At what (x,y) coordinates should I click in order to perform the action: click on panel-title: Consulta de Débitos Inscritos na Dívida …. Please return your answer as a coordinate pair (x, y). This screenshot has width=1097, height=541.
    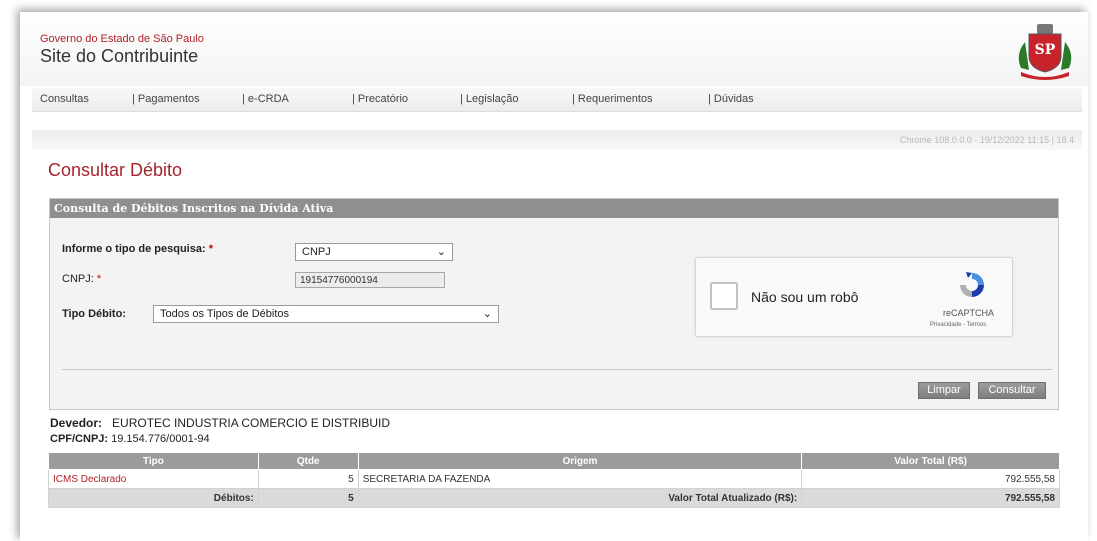
    Looking at the image, I should click on (554, 208).